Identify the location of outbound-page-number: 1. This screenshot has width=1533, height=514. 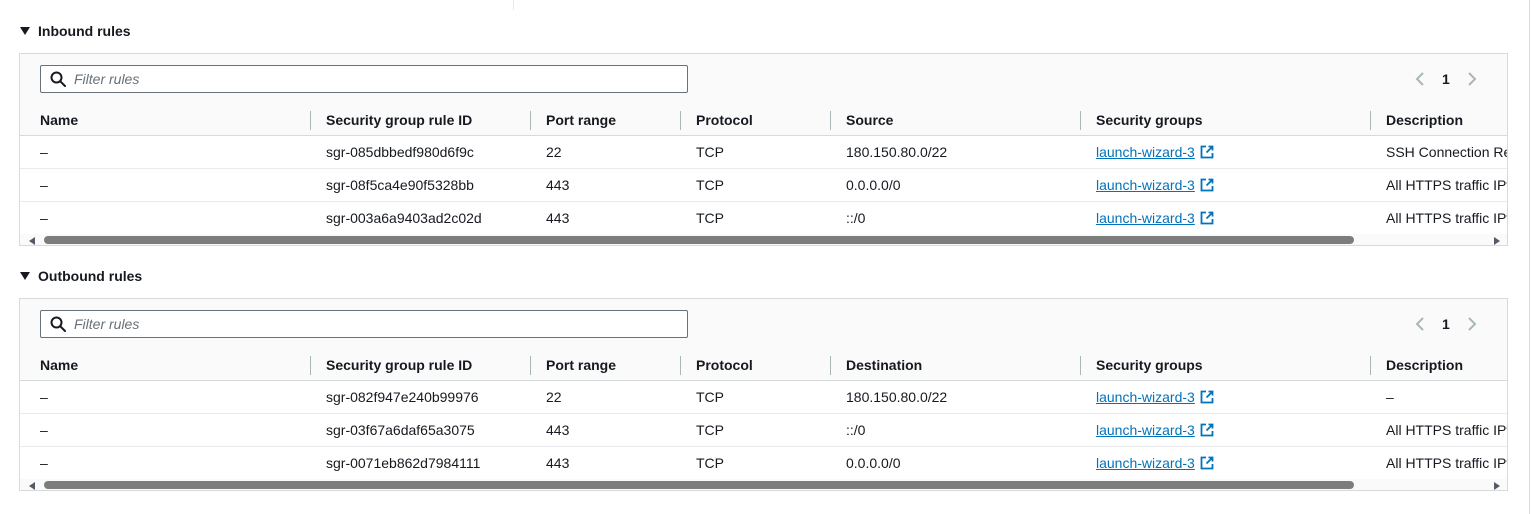
(1446, 324).